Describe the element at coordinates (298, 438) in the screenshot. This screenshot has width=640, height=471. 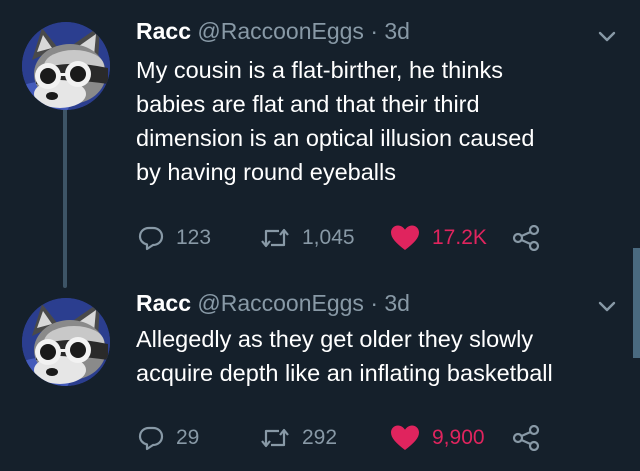
I see `retweet-button: 292` at that location.